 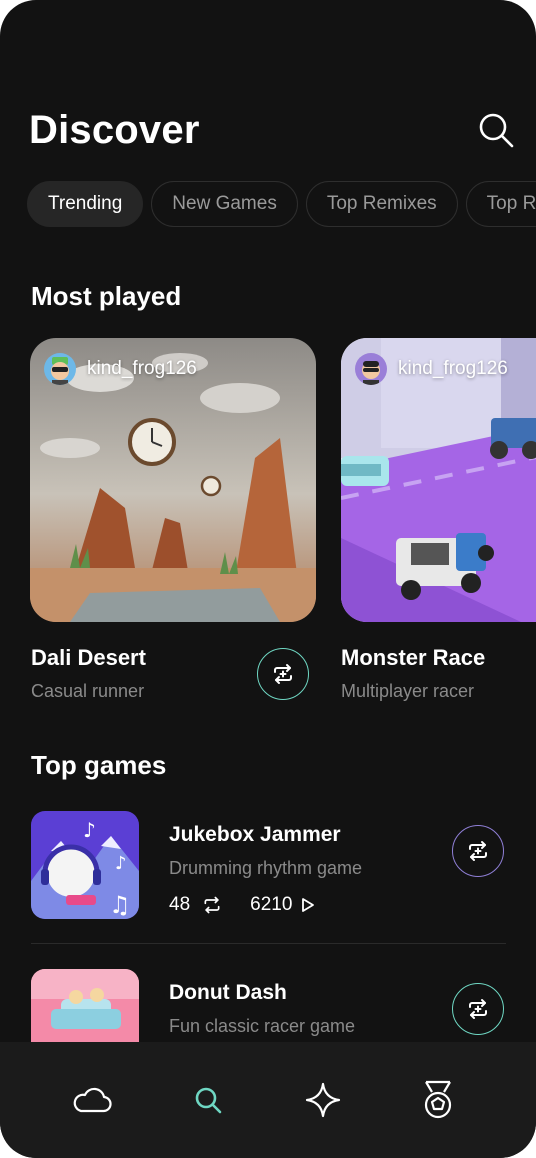 I want to click on sparkle-icon, so click(x=323, y=1100).